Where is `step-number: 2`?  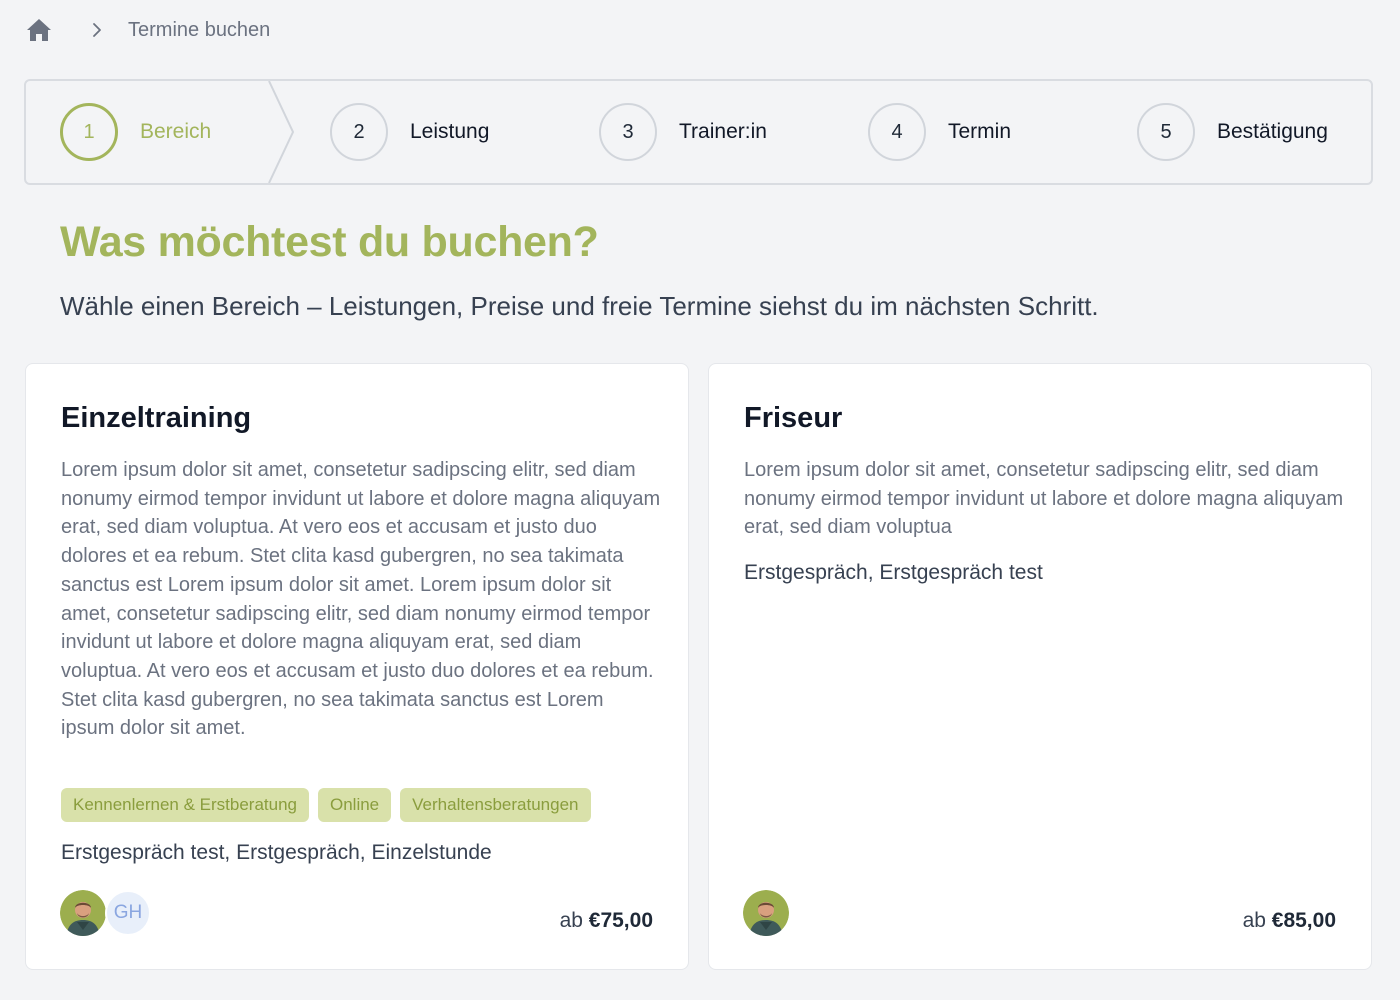
step-number: 2 is located at coordinates (359, 132).